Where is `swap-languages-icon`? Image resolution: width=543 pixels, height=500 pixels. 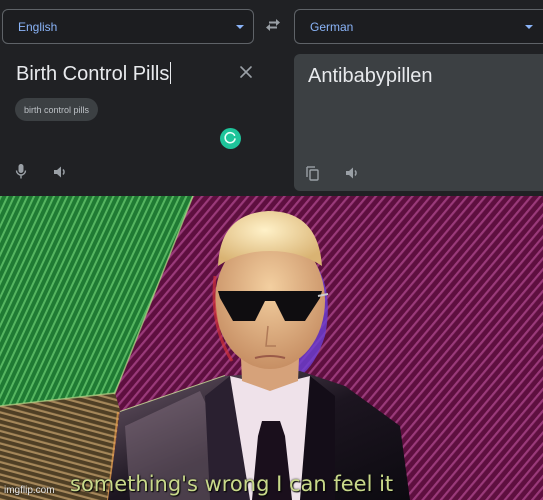
swap-languages-icon is located at coordinates (273, 25).